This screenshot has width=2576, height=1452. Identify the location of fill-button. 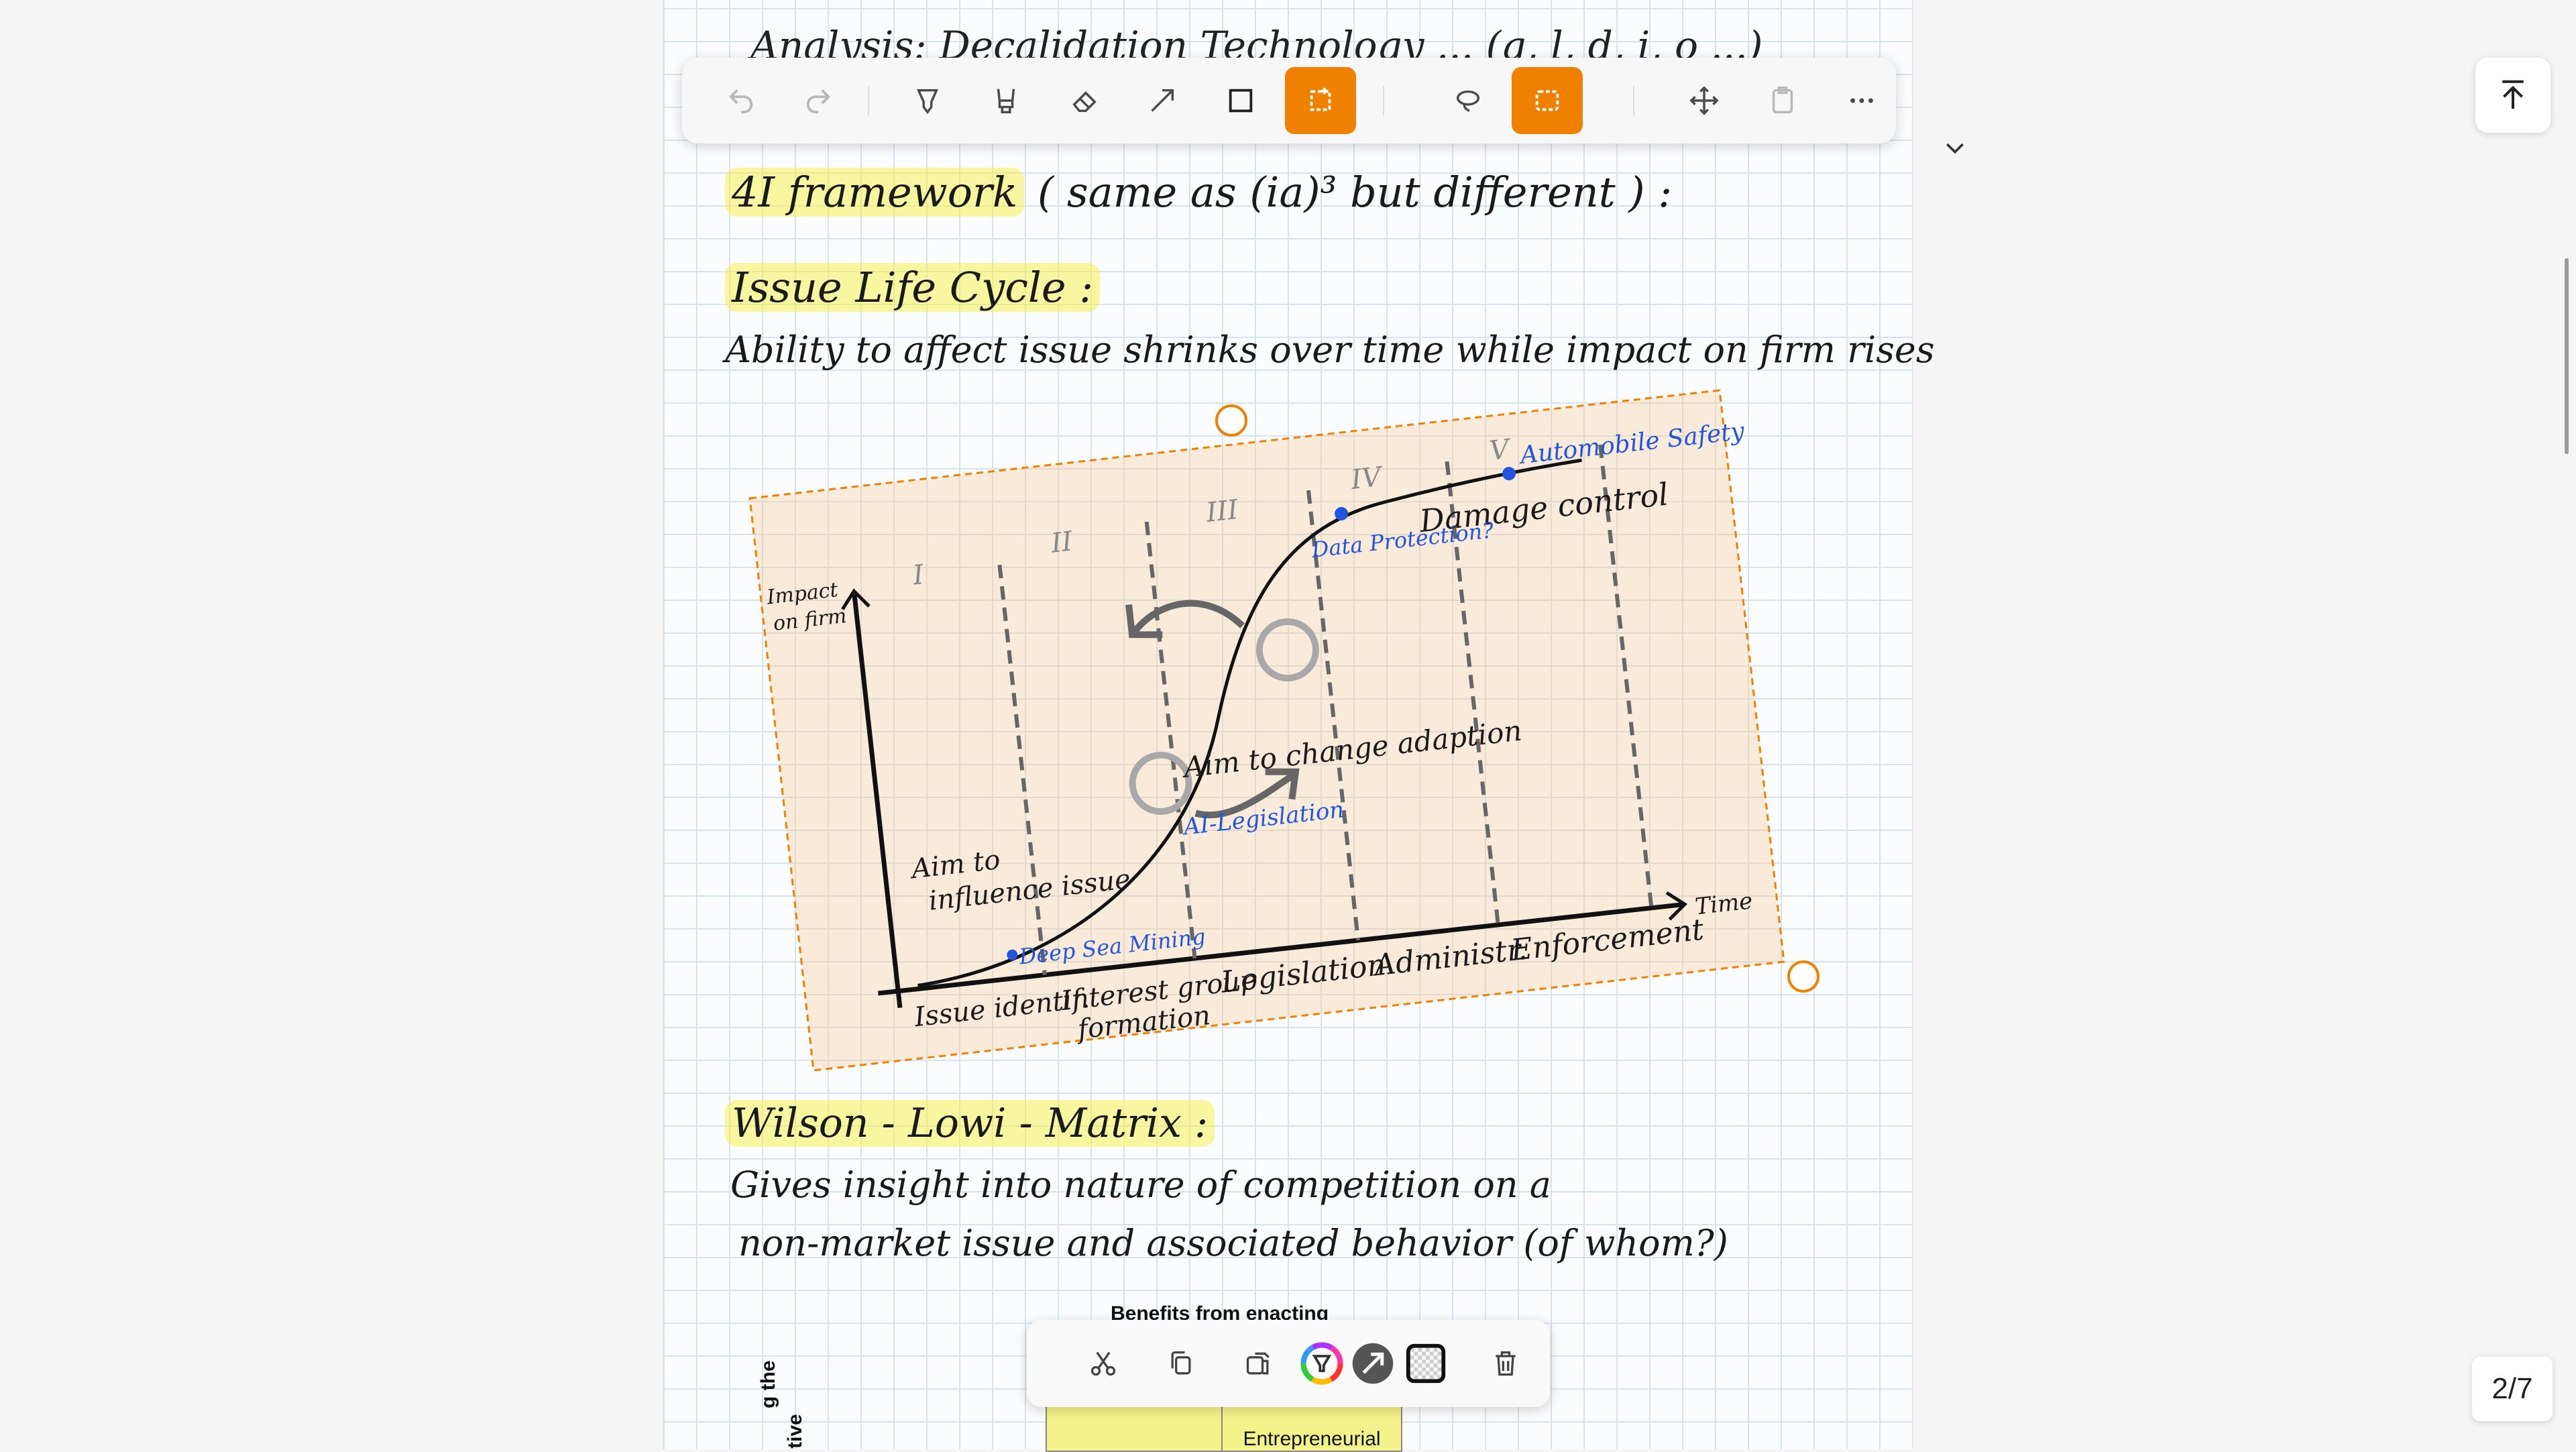
(1425, 1363).